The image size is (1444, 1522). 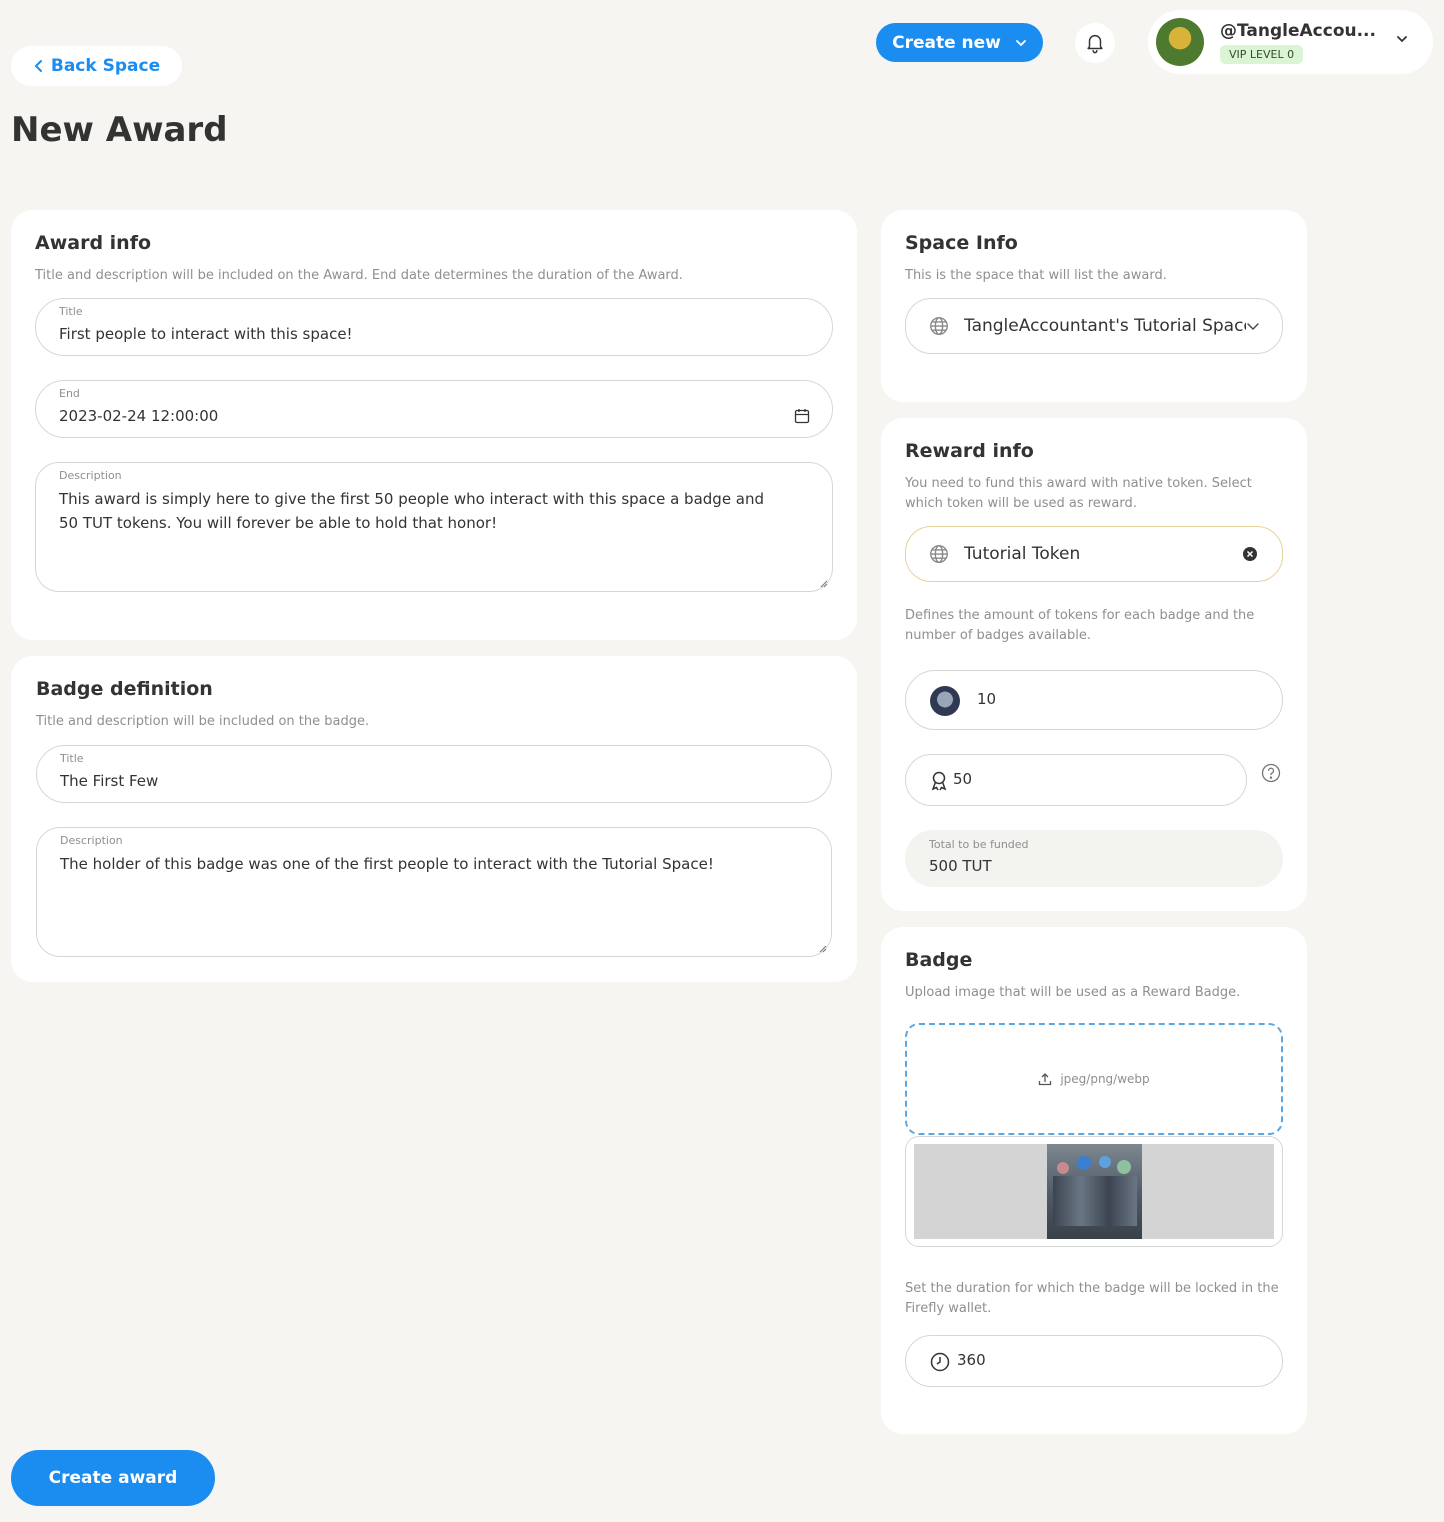 I want to click on total-funded-value: 500 TUT, so click(x=960, y=866).